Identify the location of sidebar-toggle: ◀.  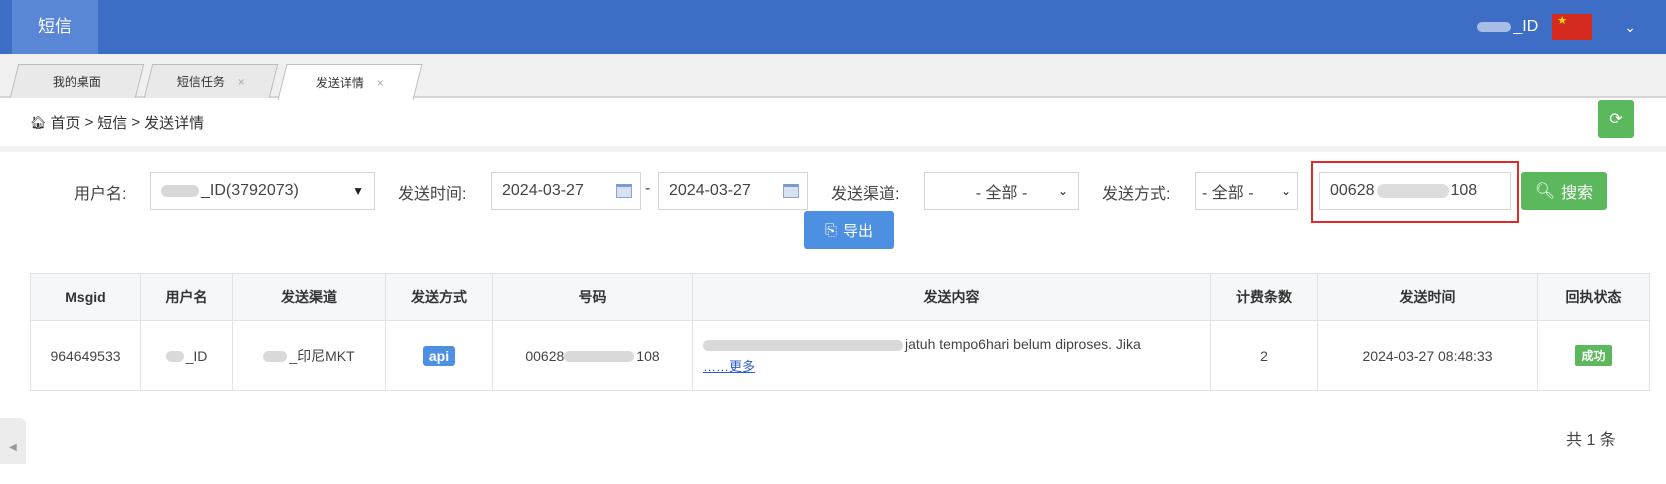
(13, 441).